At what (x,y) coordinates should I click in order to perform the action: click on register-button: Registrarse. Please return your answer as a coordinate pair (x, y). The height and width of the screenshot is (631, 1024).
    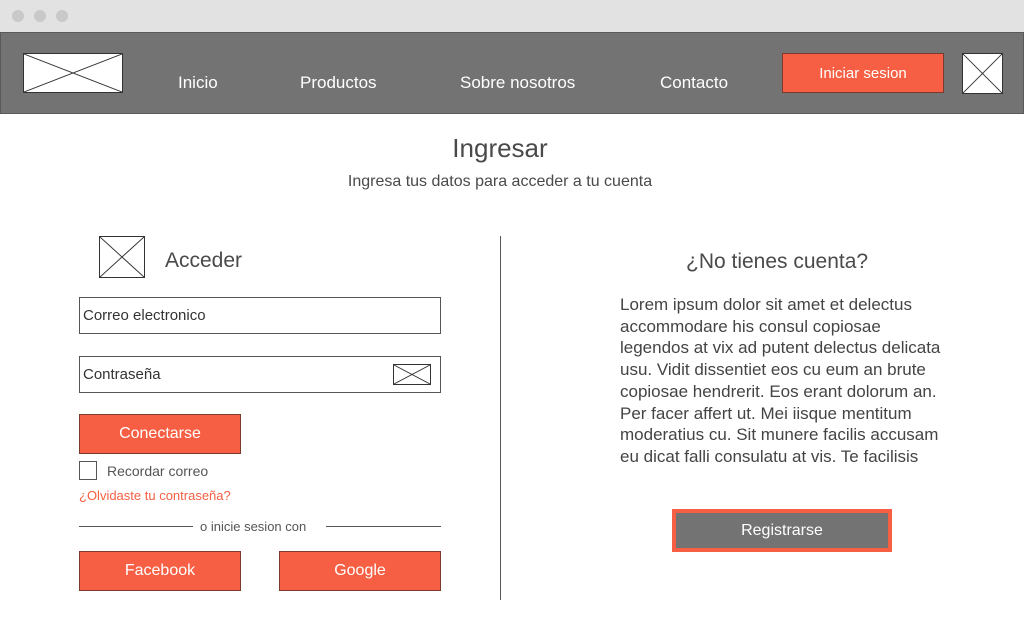
    Looking at the image, I should click on (782, 530).